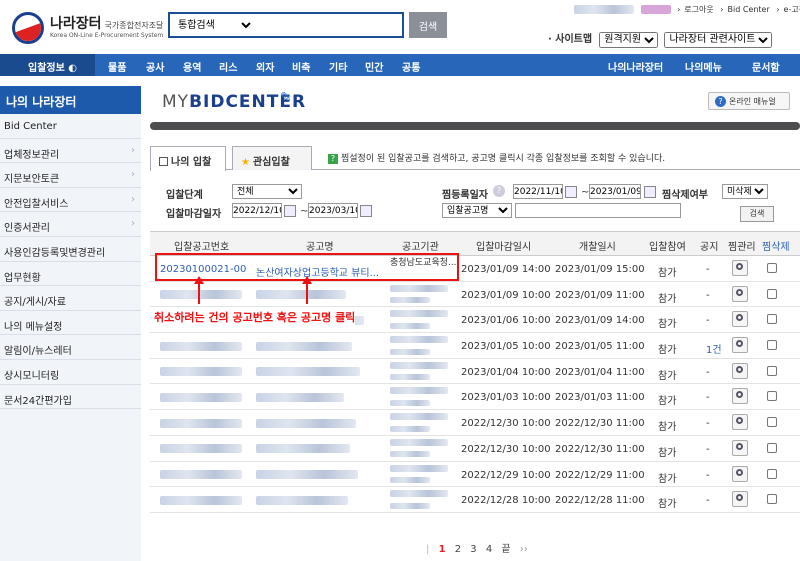 This screenshot has height=561, width=800. What do you see at coordinates (489, 549) in the screenshot?
I see `page-4: 4` at bounding box center [489, 549].